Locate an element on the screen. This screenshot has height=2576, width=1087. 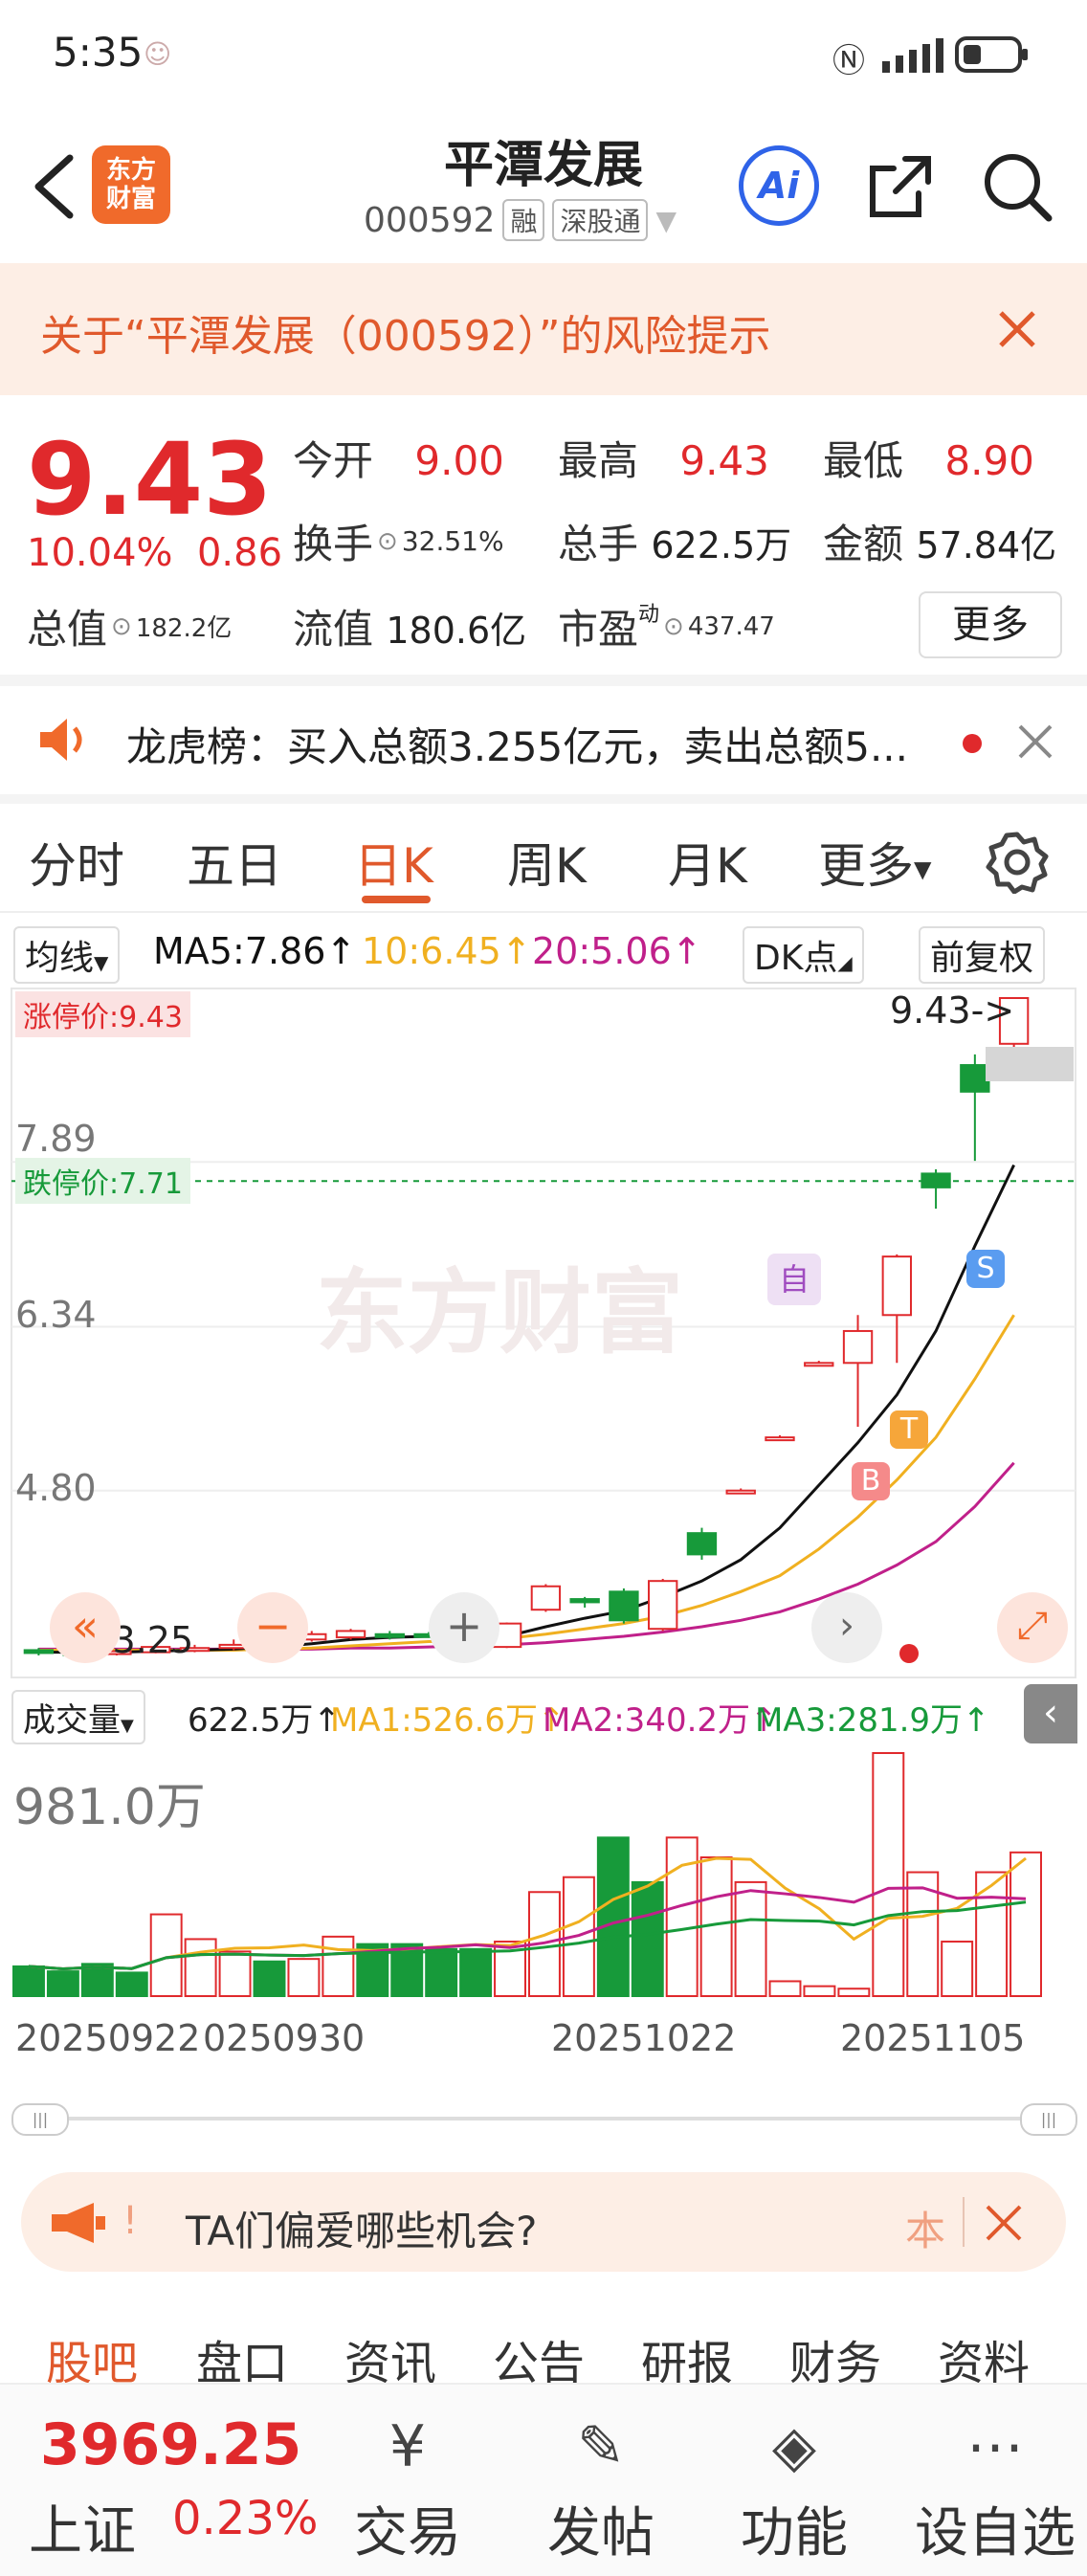
stock-code-row: 000592 融 深股通 ▼ is located at coordinates (520, 220).